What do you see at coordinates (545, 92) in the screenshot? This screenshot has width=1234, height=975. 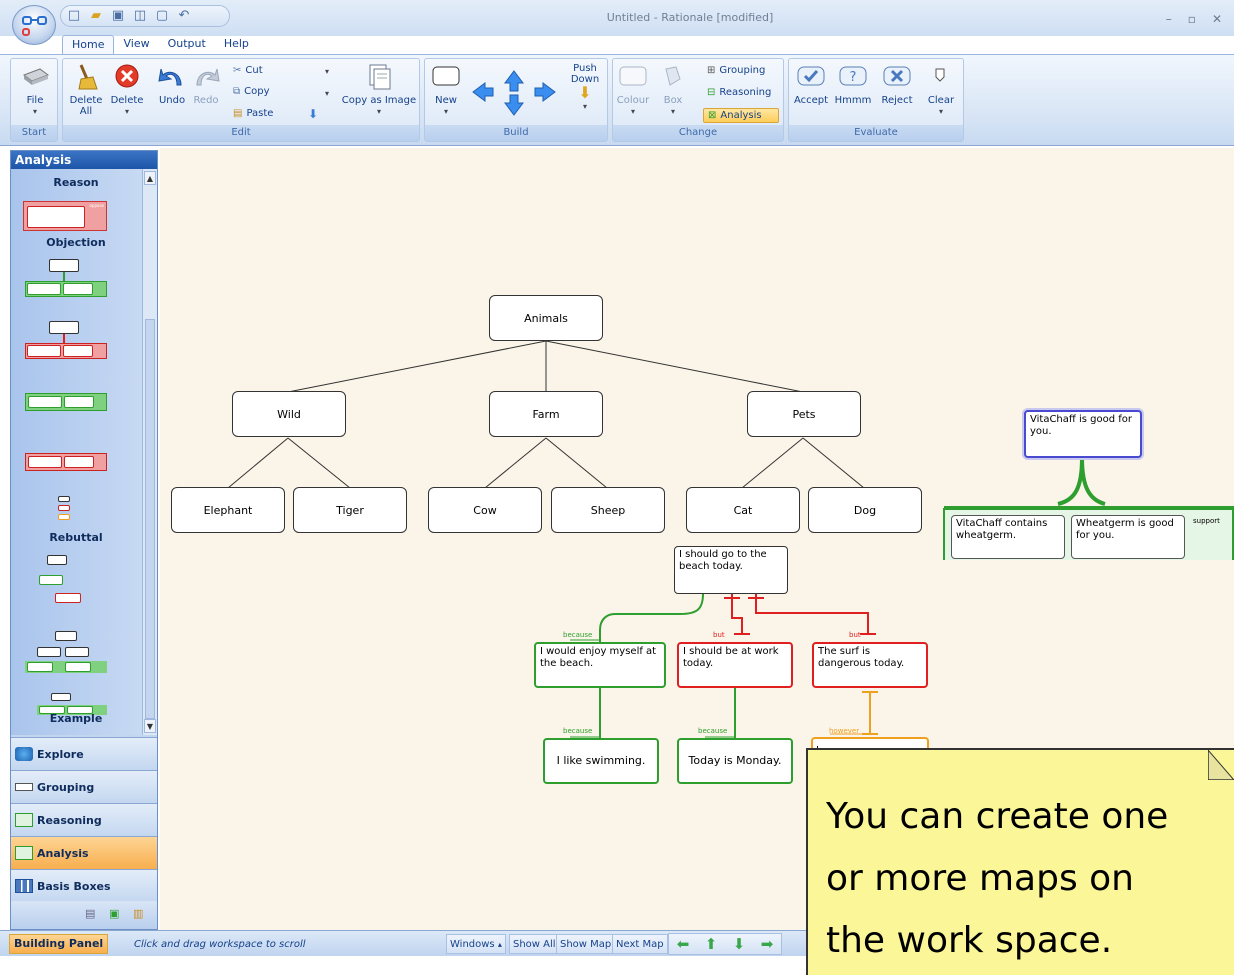 I see `arrow-right-icon` at bounding box center [545, 92].